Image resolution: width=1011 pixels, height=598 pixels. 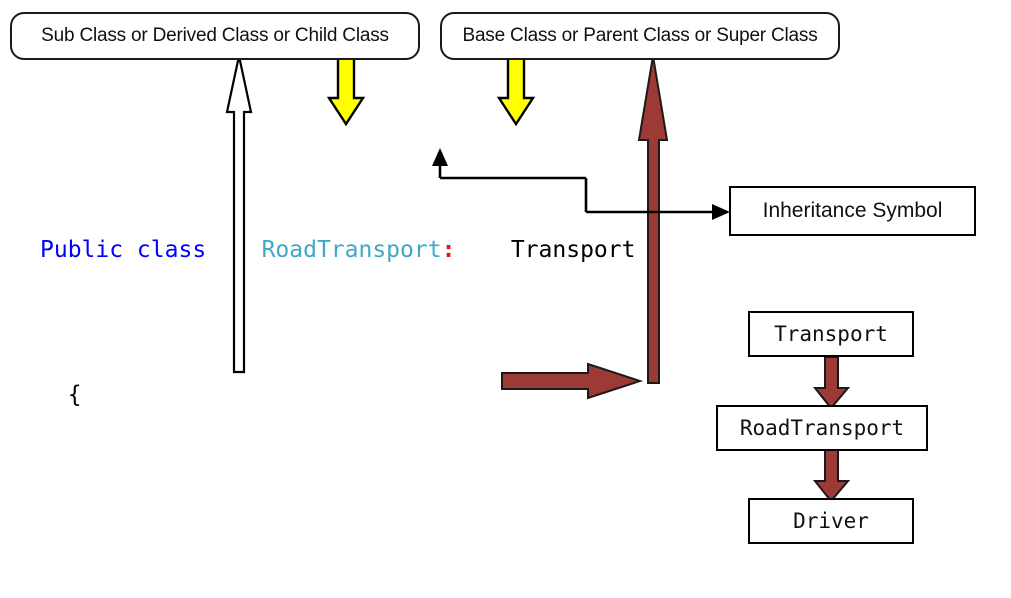 I want to click on box-hierarchy-transport-label: Transport, so click(x=831, y=334).